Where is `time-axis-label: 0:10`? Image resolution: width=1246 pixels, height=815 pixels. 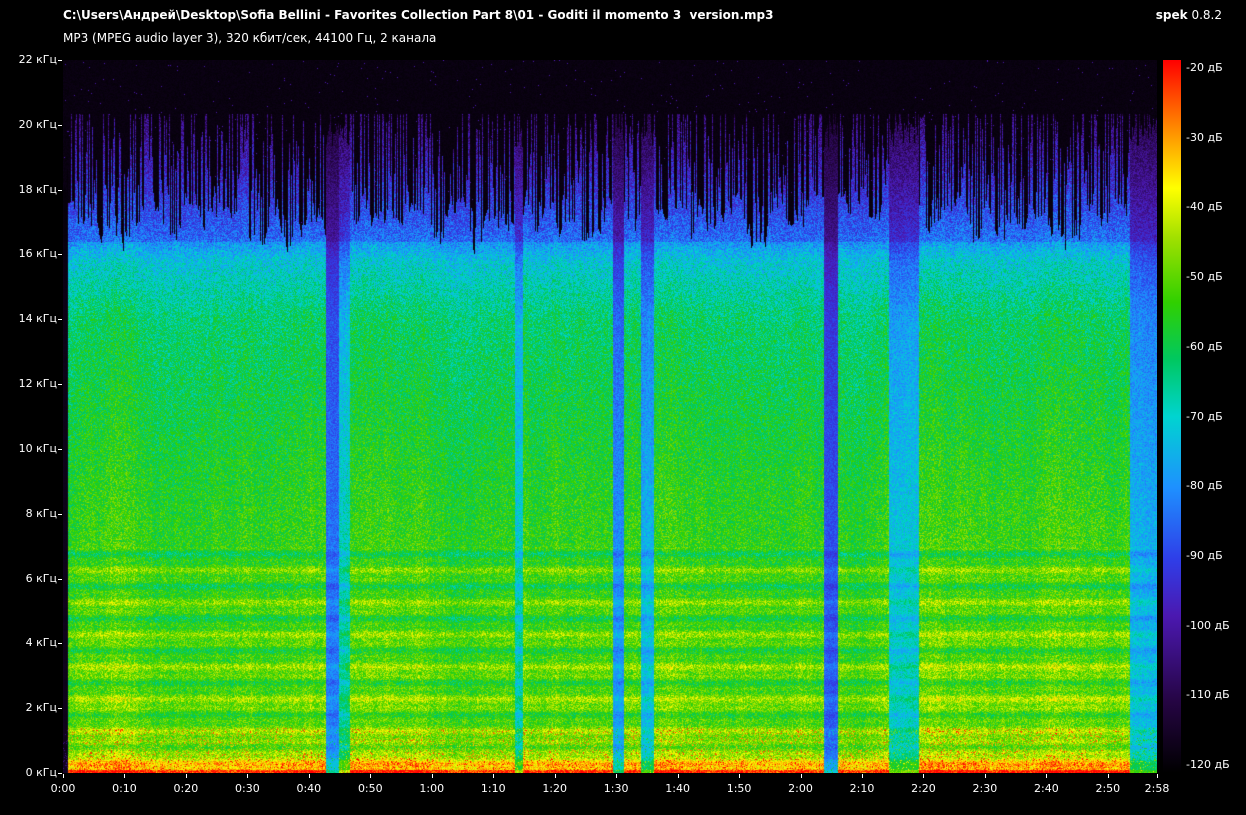
time-axis-label: 0:10 is located at coordinates (124, 788).